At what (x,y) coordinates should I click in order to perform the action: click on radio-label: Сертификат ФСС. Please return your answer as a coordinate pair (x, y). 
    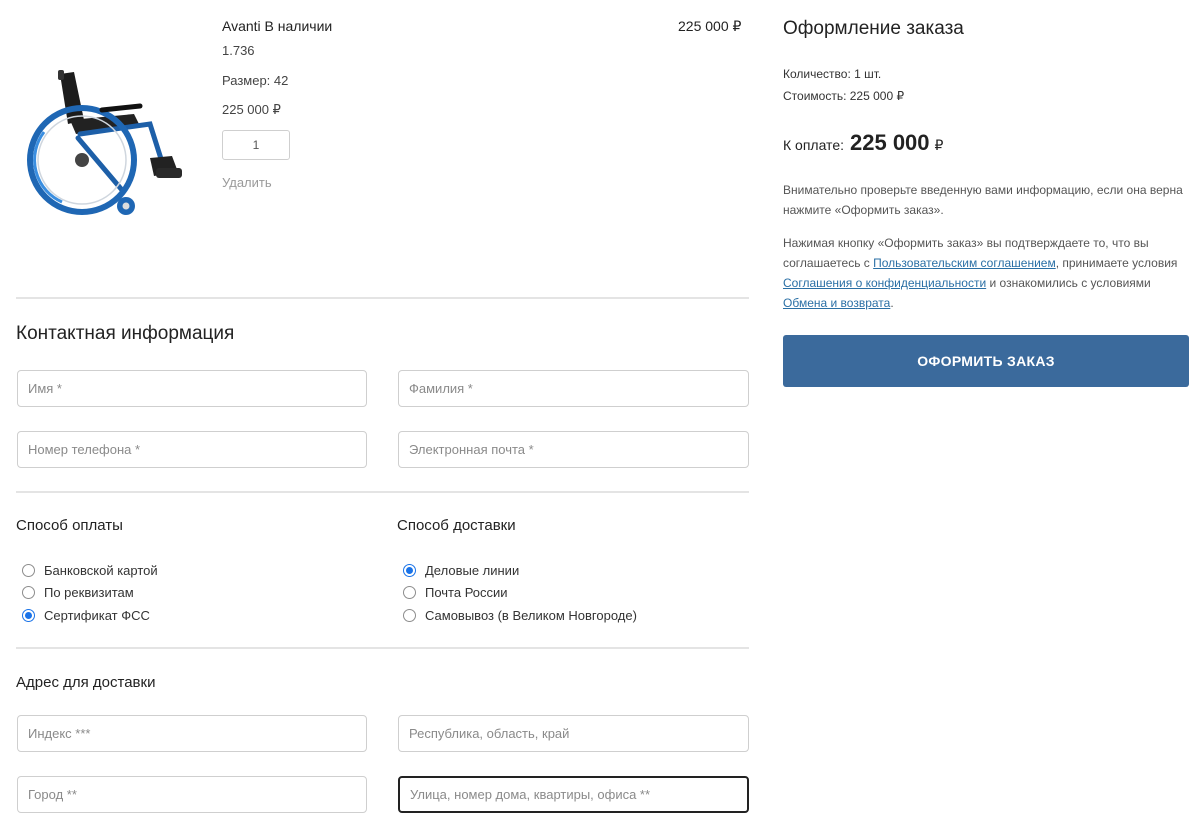
    Looking at the image, I should click on (97, 615).